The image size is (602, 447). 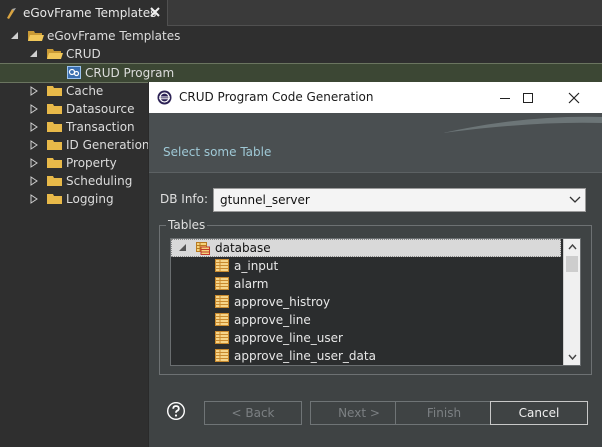 What do you see at coordinates (375, 97) in the screenshot?
I see `dialog-titlebar: CRUD Program Code Generation` at bounding box center [375, 97].